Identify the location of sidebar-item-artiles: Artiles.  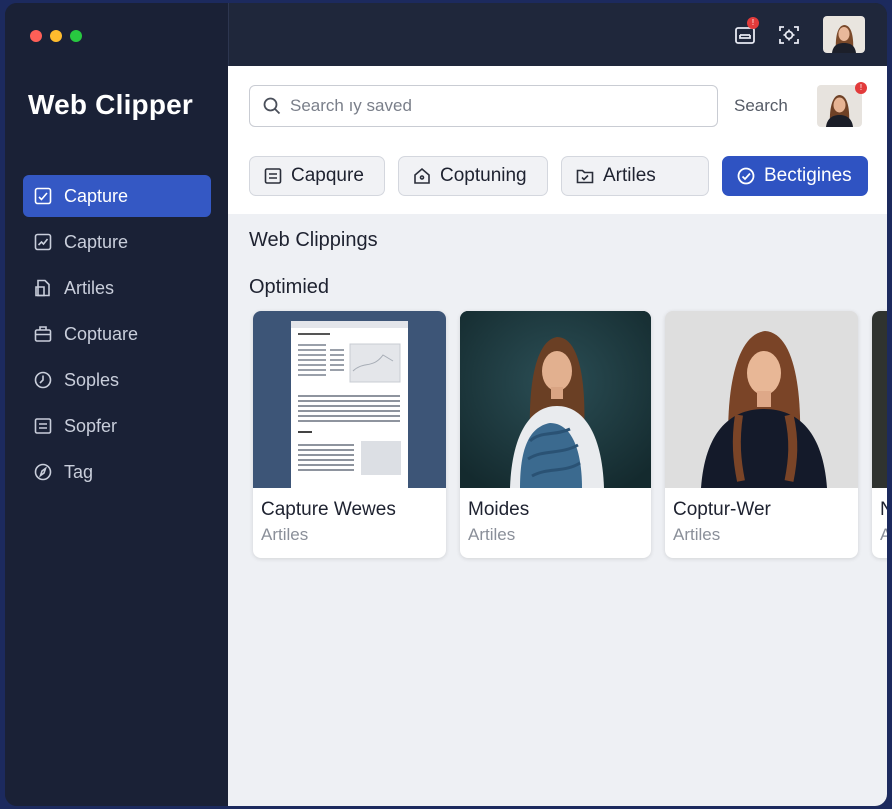
(117, 288).